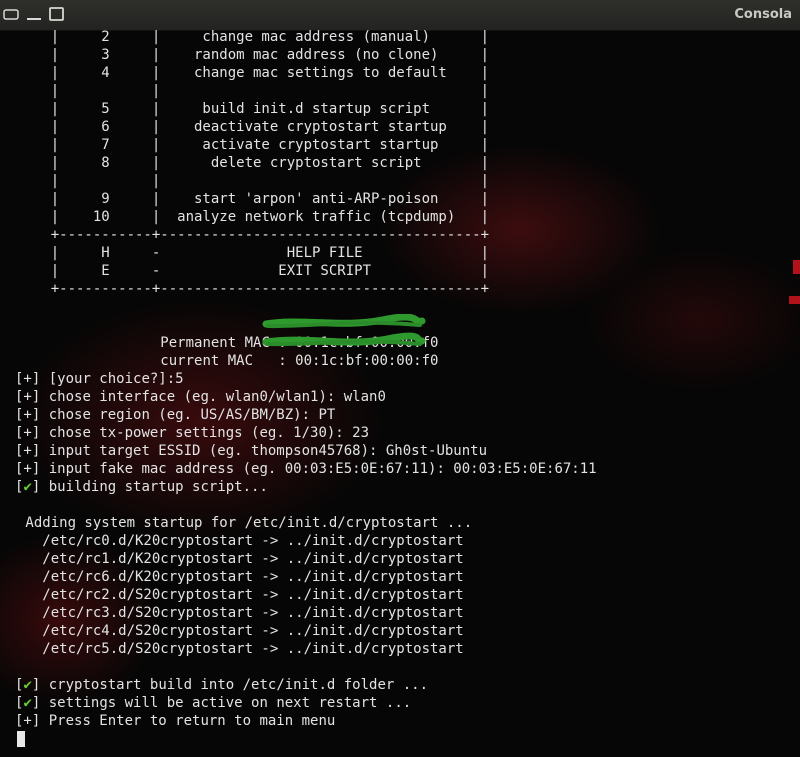 Image resolution: width=800 pixels, height=757 pixels. I want to click on prompt-line: [+] chose region (eg. US/AS/BM/BZ): PT, so click(175, 415).